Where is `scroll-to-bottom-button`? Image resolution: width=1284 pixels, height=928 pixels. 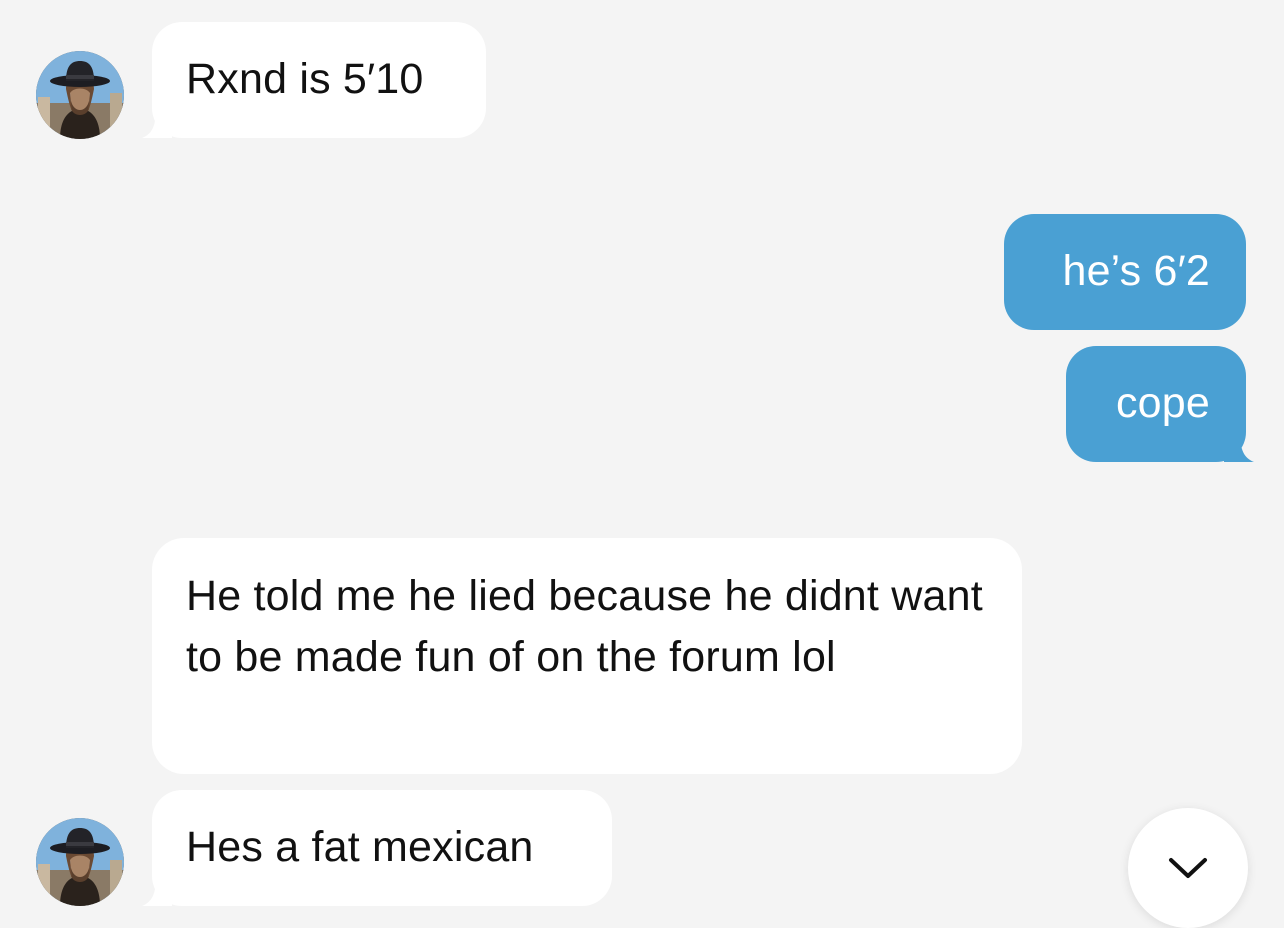 scroll-to-bottom-button is located at coordinates (1188, 868).